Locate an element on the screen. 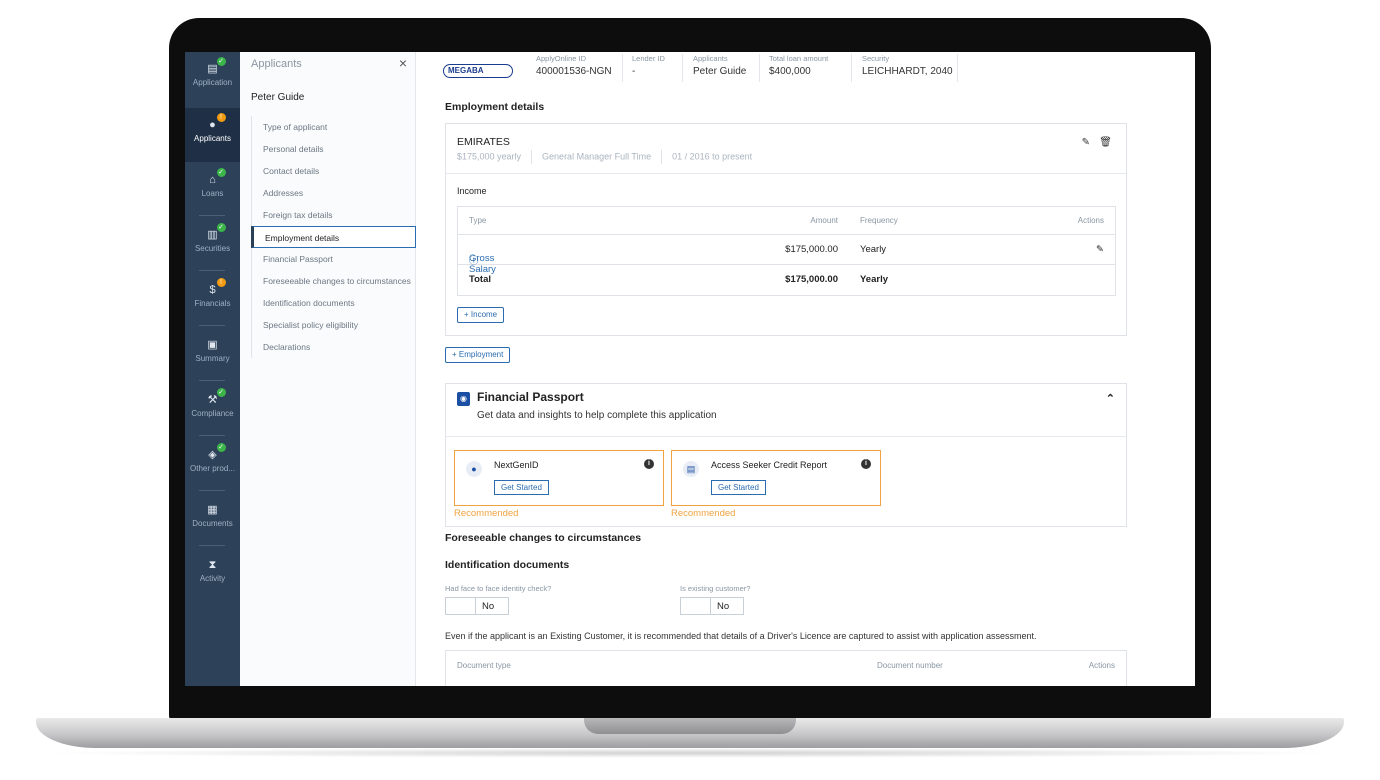 This screenshot has width=1380, height=780. nav-label: Loans is located at coordinates (212, 193).